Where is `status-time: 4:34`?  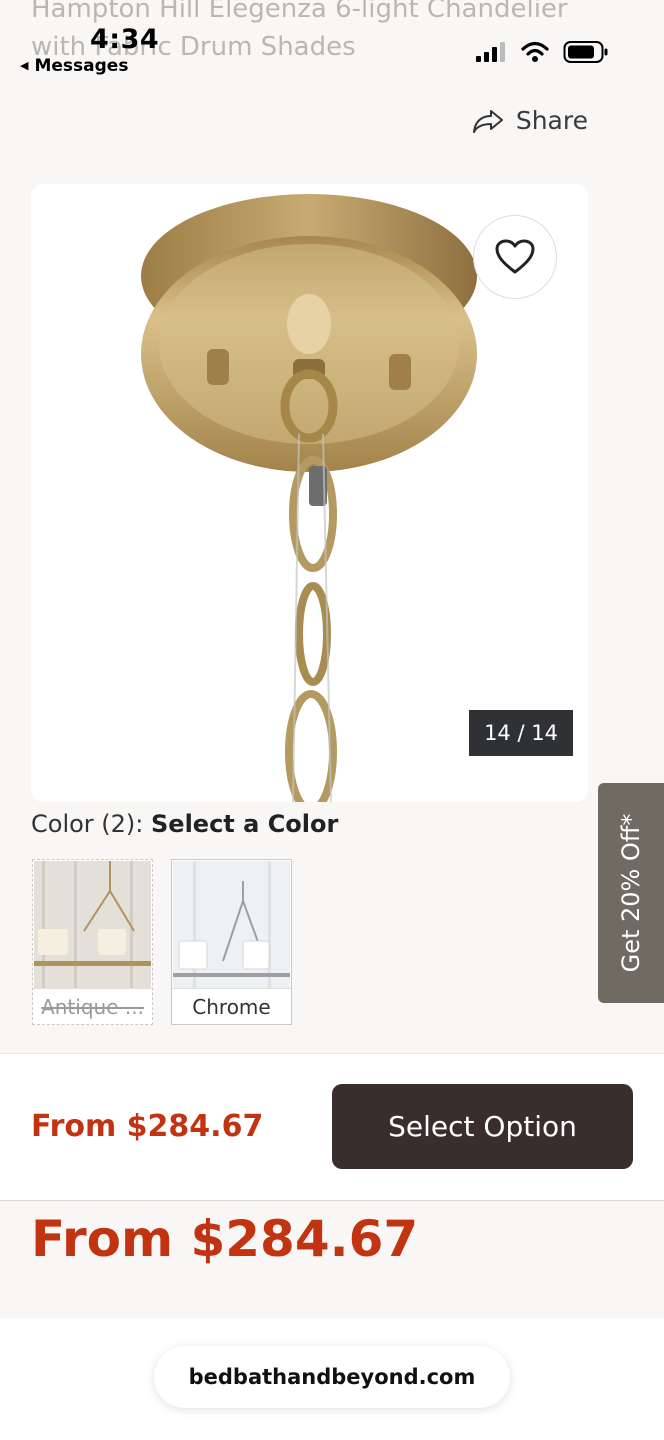 status-time: 4:34 is located at coordinates (125, 39).